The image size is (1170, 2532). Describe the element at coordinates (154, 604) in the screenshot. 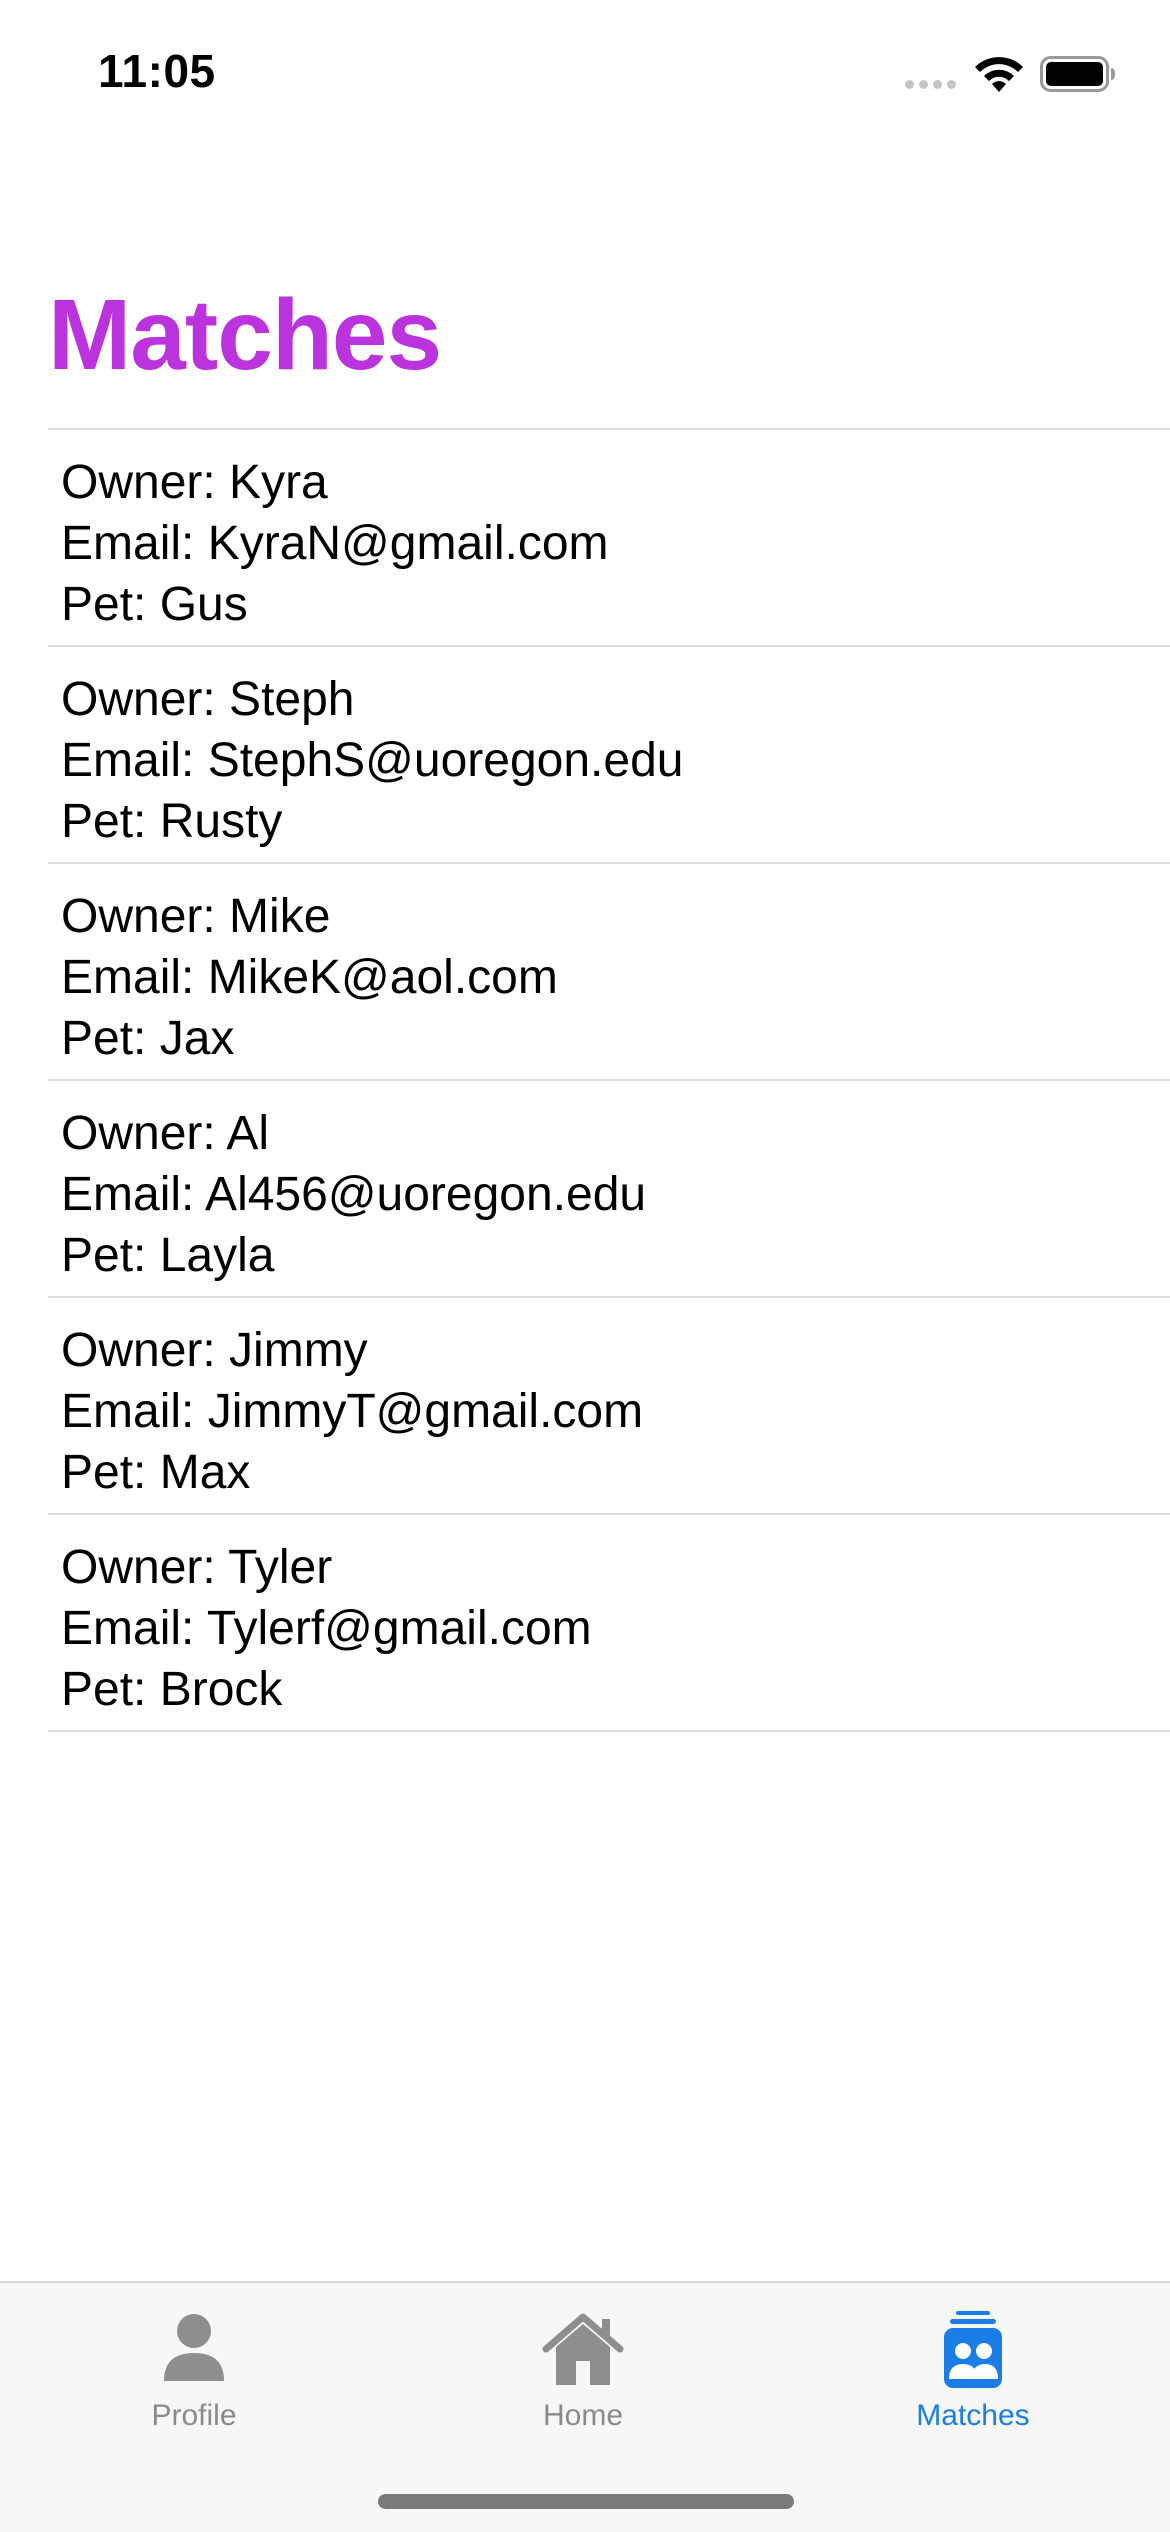

I see `match-pet: Pet: Gus` at that location.